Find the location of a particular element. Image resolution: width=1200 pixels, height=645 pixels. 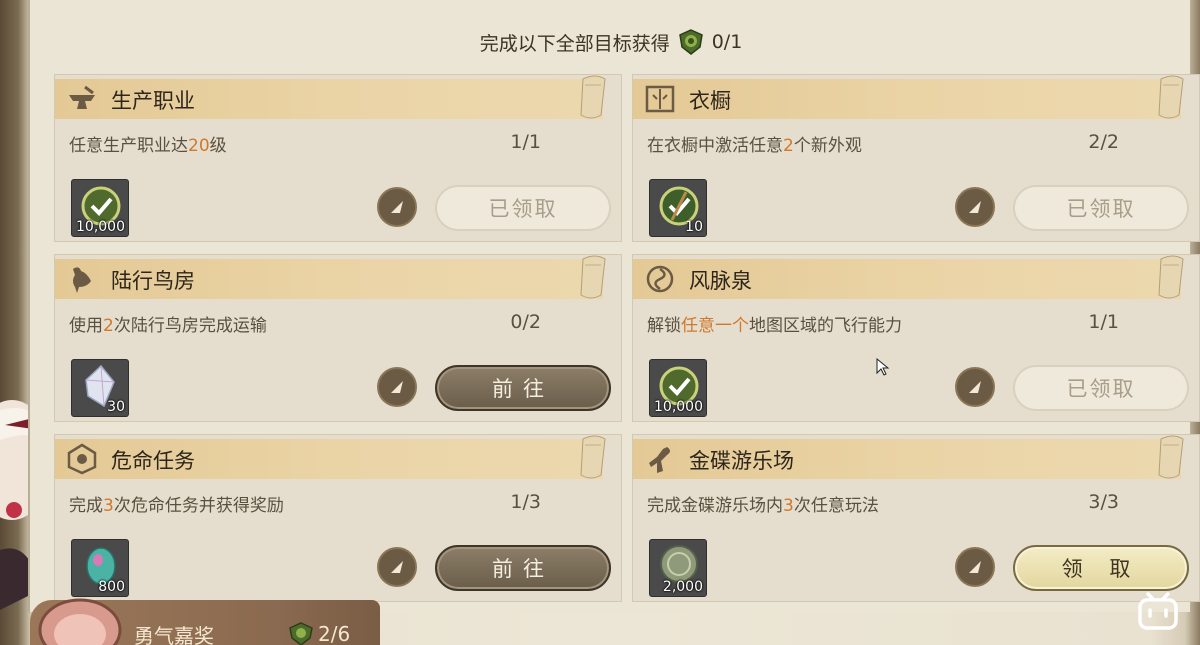

reward-quantity: 2,000 is located at coordinates (682, 587).